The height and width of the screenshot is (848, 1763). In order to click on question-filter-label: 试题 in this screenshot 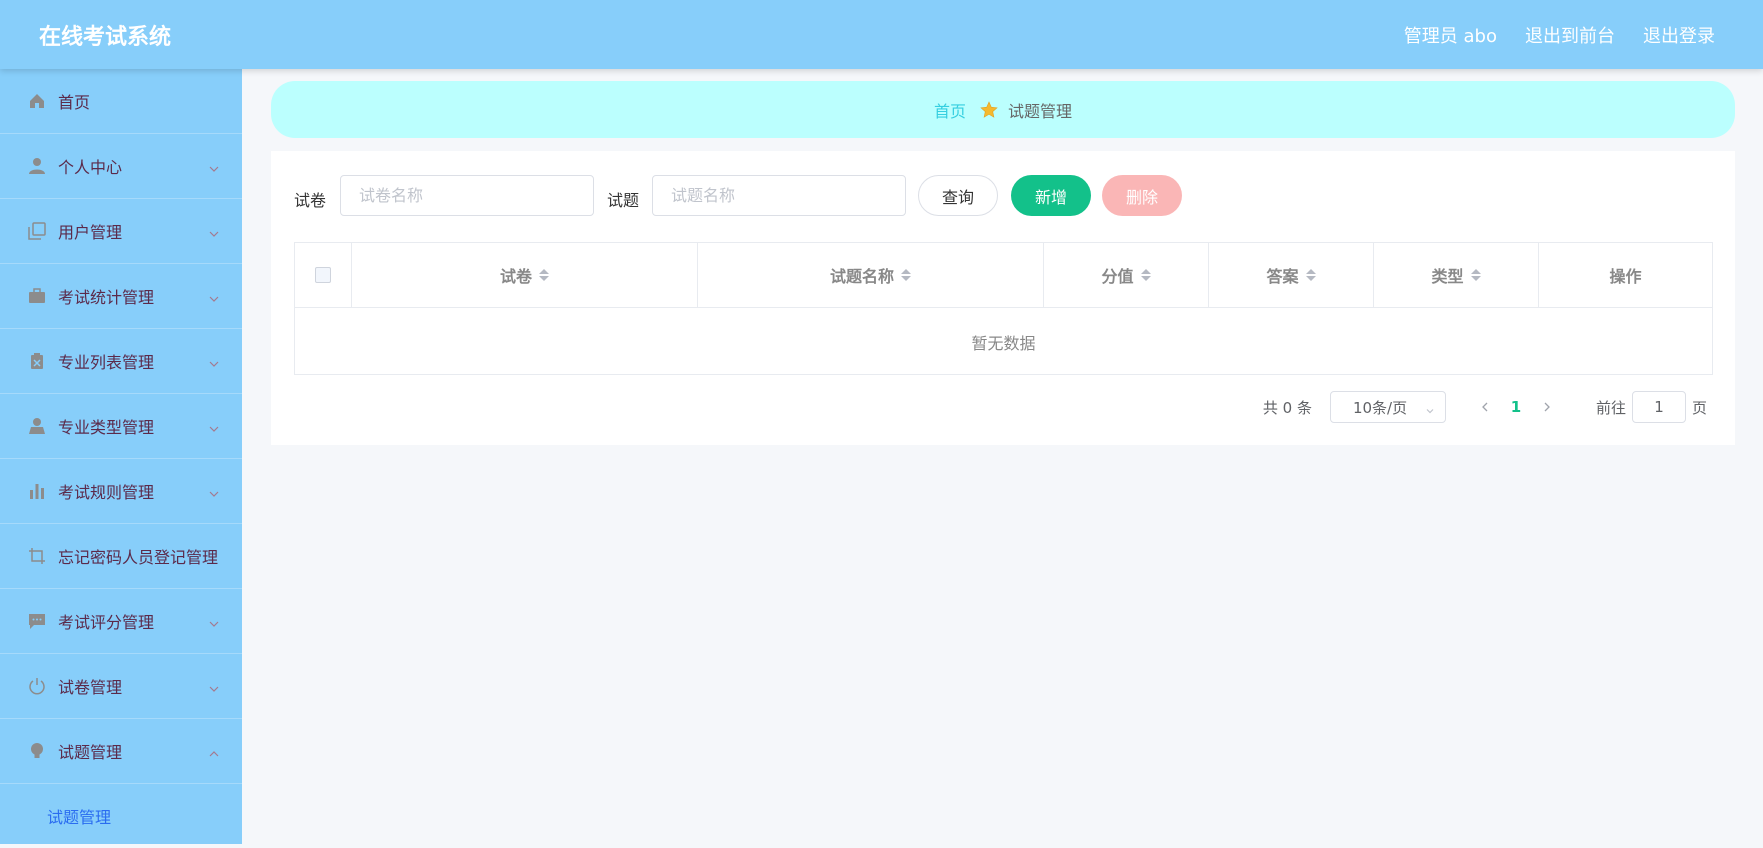, I will do `click(623, 200)`.